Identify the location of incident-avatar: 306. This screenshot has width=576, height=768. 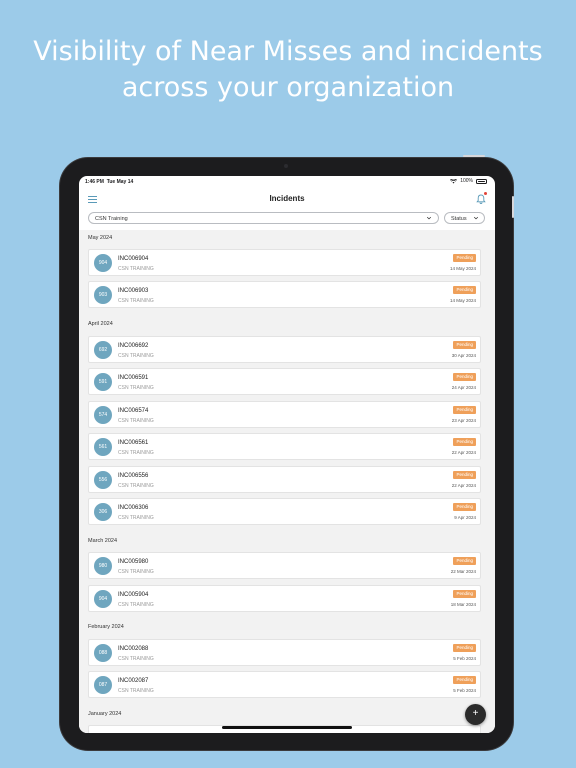
(103, 512).